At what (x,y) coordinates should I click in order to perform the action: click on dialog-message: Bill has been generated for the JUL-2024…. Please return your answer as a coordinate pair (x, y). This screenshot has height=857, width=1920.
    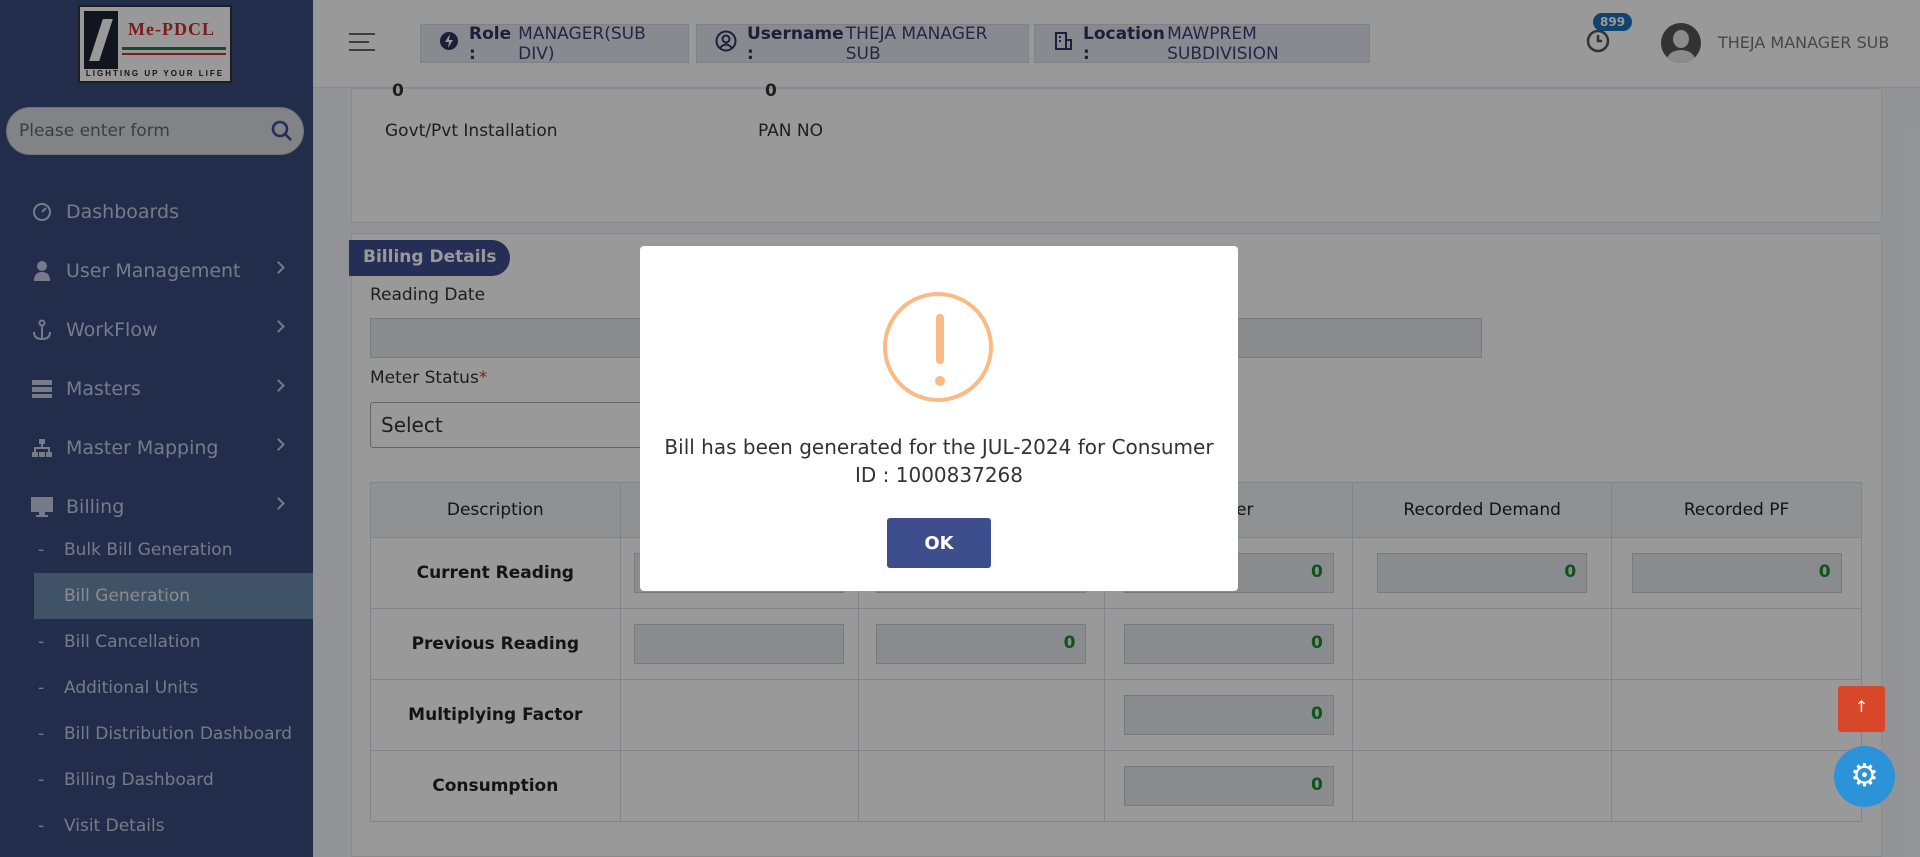
    Looking at the image, I should click on (939, 461).